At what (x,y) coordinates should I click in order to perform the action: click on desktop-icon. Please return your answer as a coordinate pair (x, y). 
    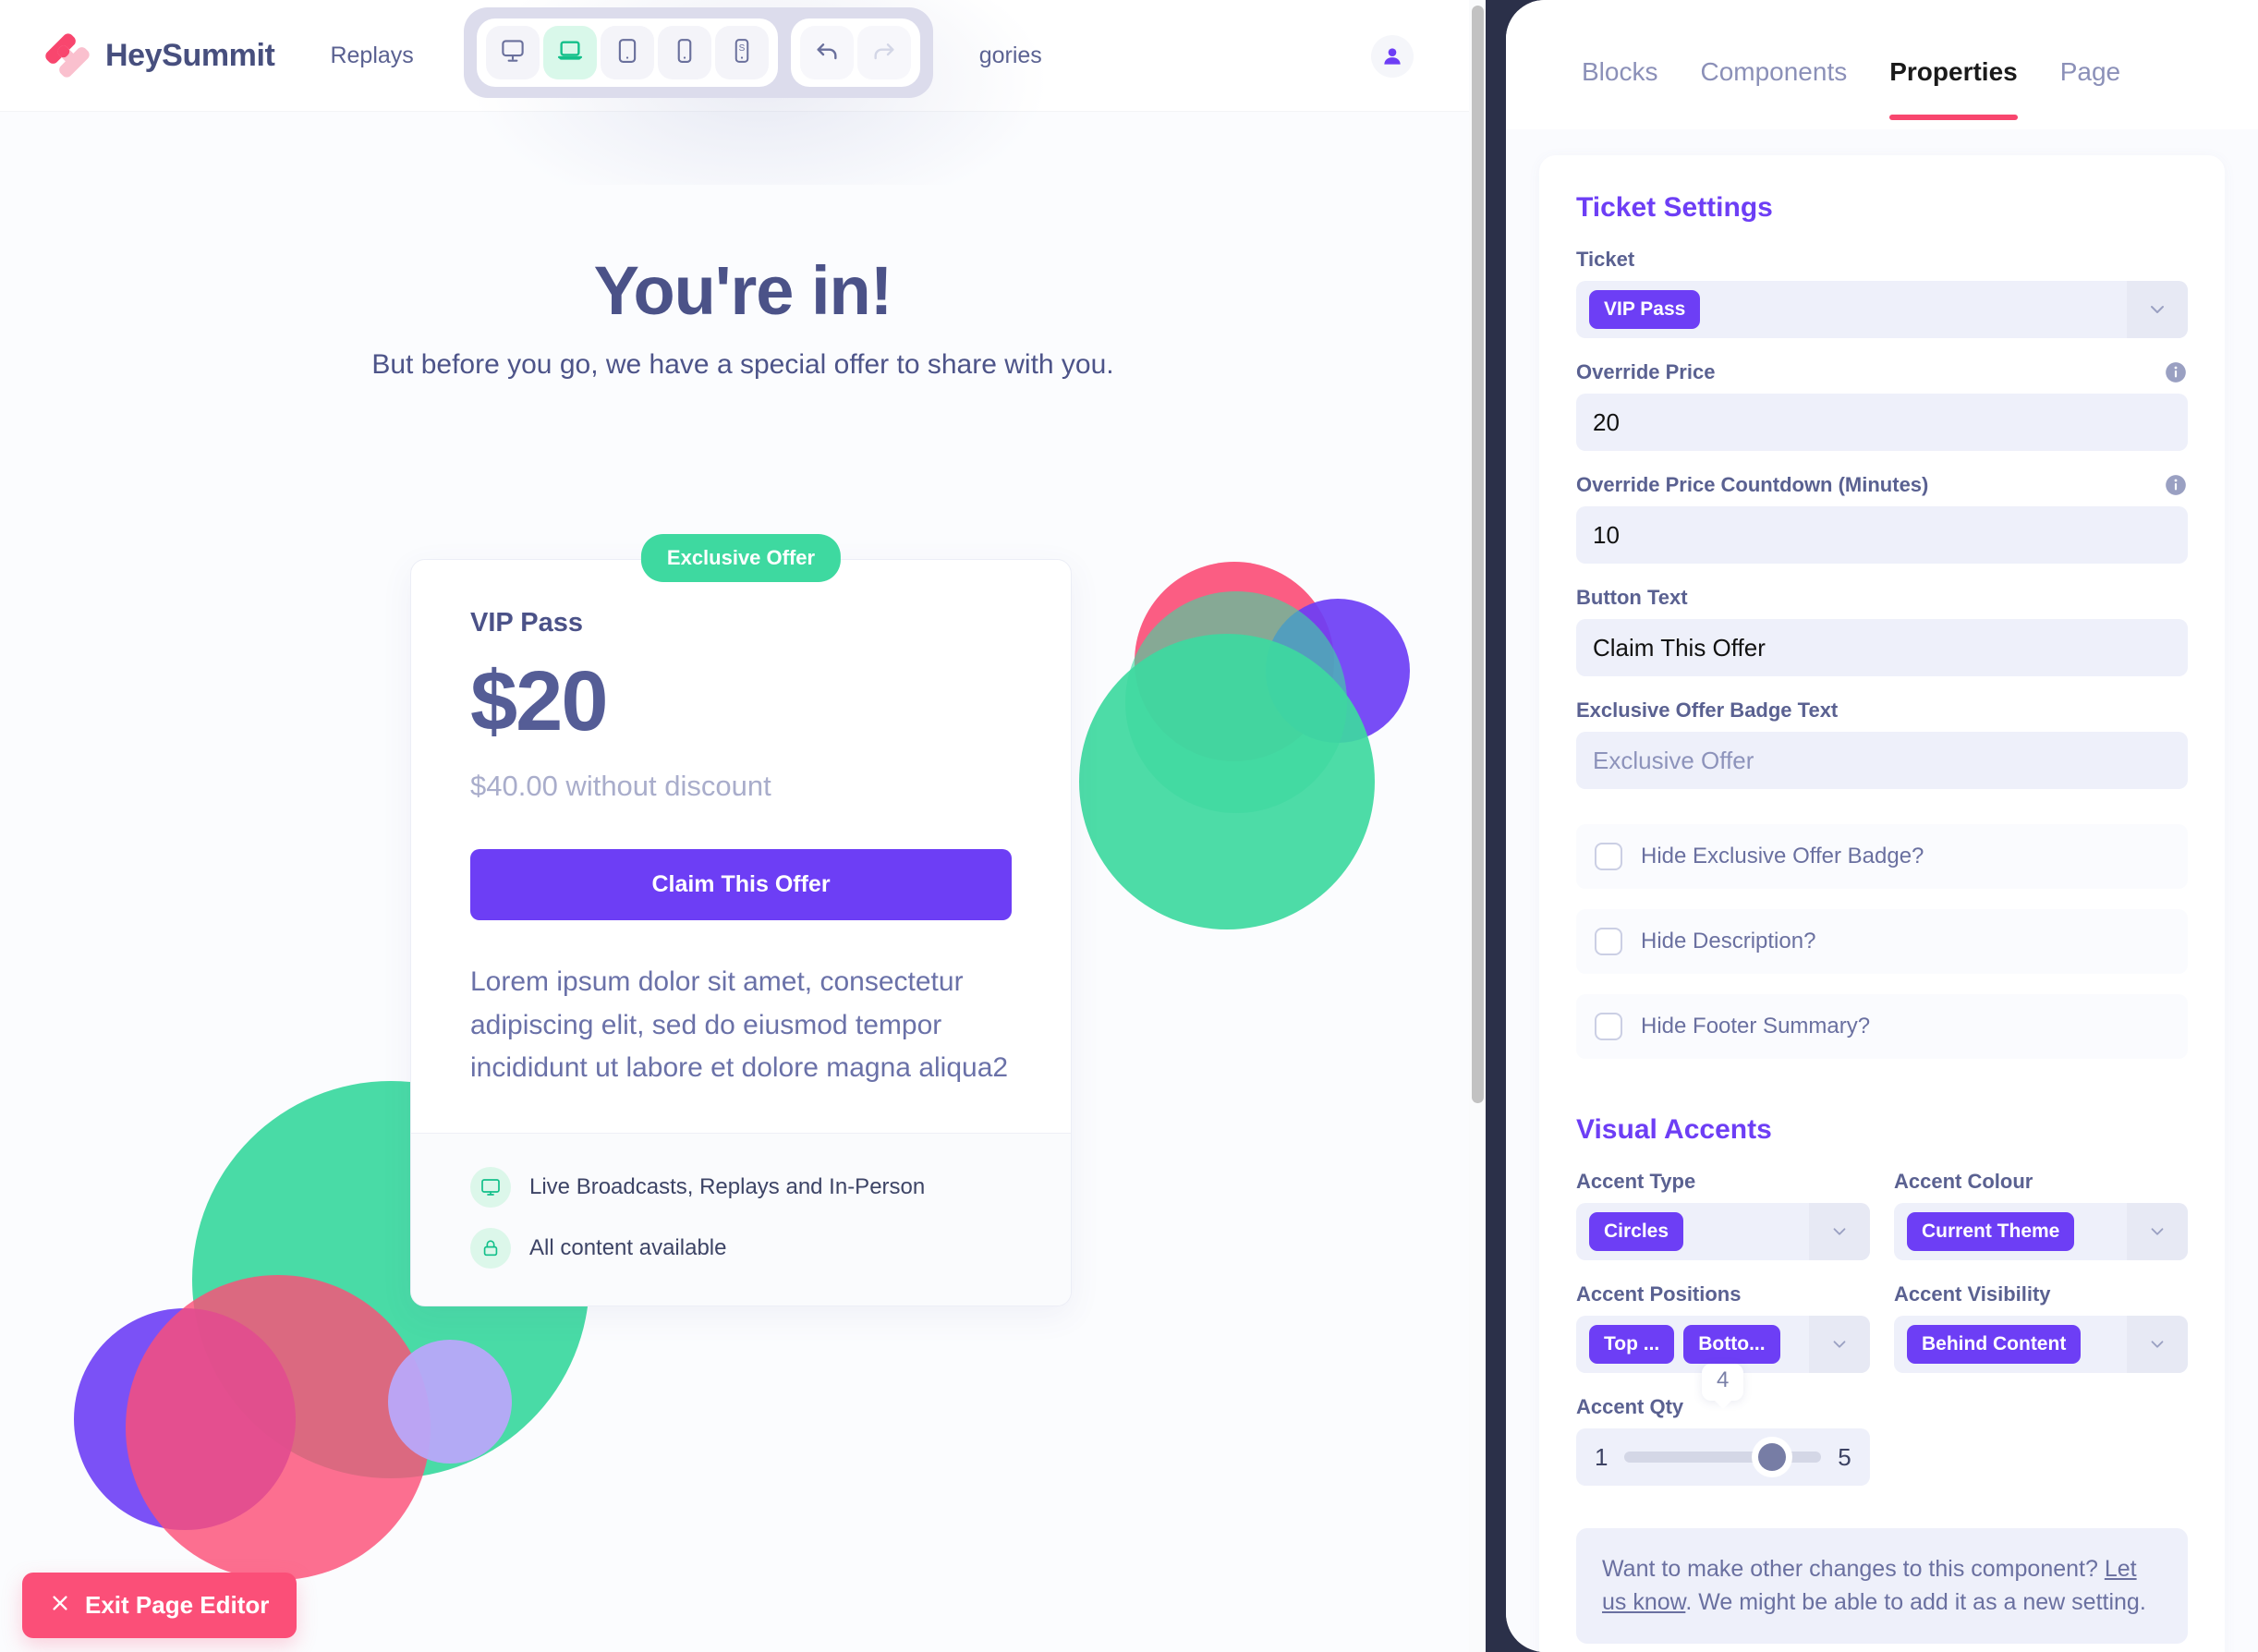
    Looking at the image, I should click on (513, 53).